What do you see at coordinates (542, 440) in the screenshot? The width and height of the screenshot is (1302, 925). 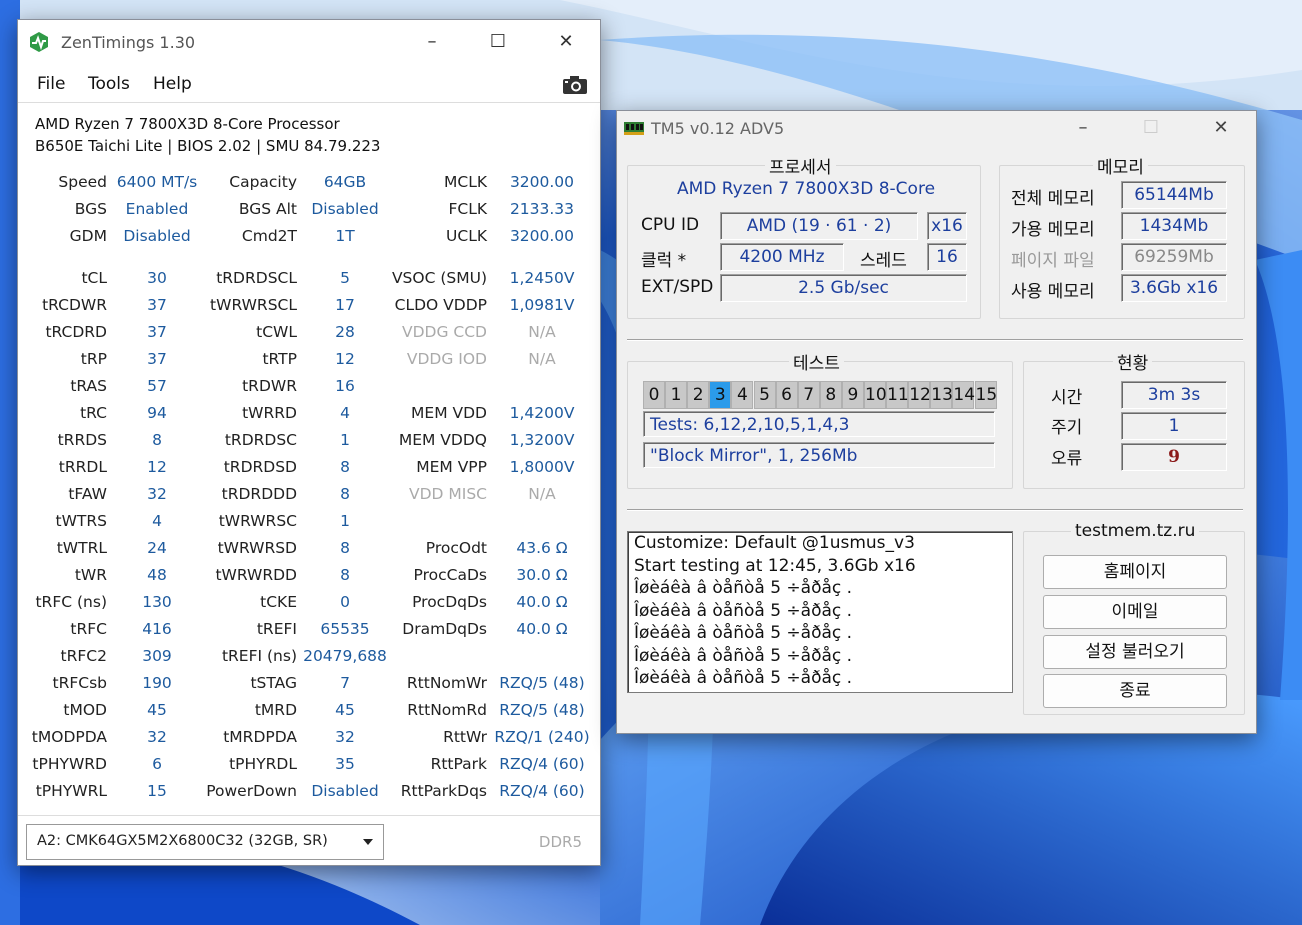 I see `timing-value: 1,3200V` at bounding box center [542, 440].